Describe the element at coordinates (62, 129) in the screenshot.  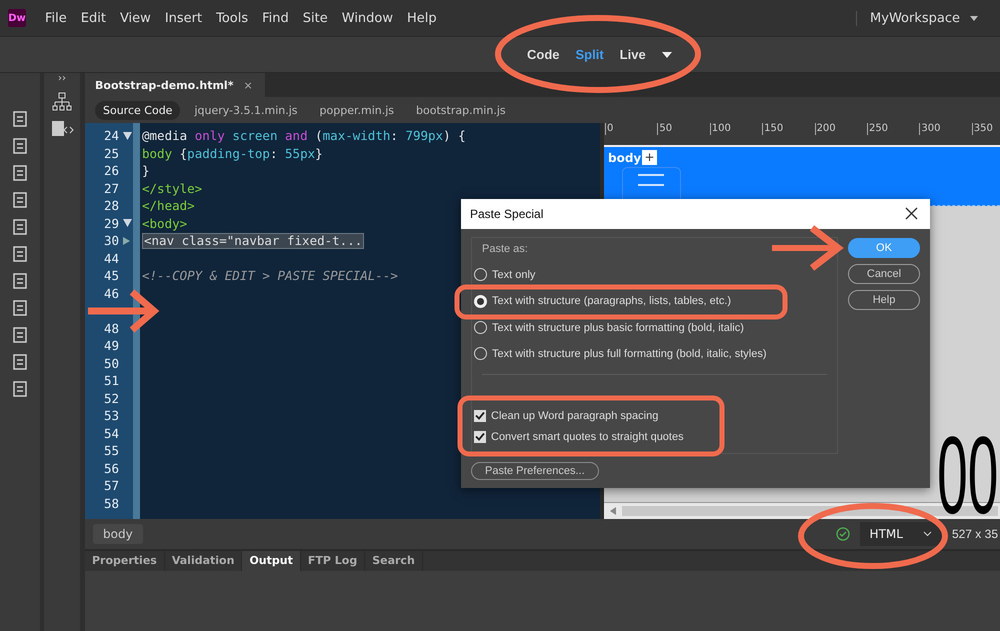
I see `code-file-icon` at that location.